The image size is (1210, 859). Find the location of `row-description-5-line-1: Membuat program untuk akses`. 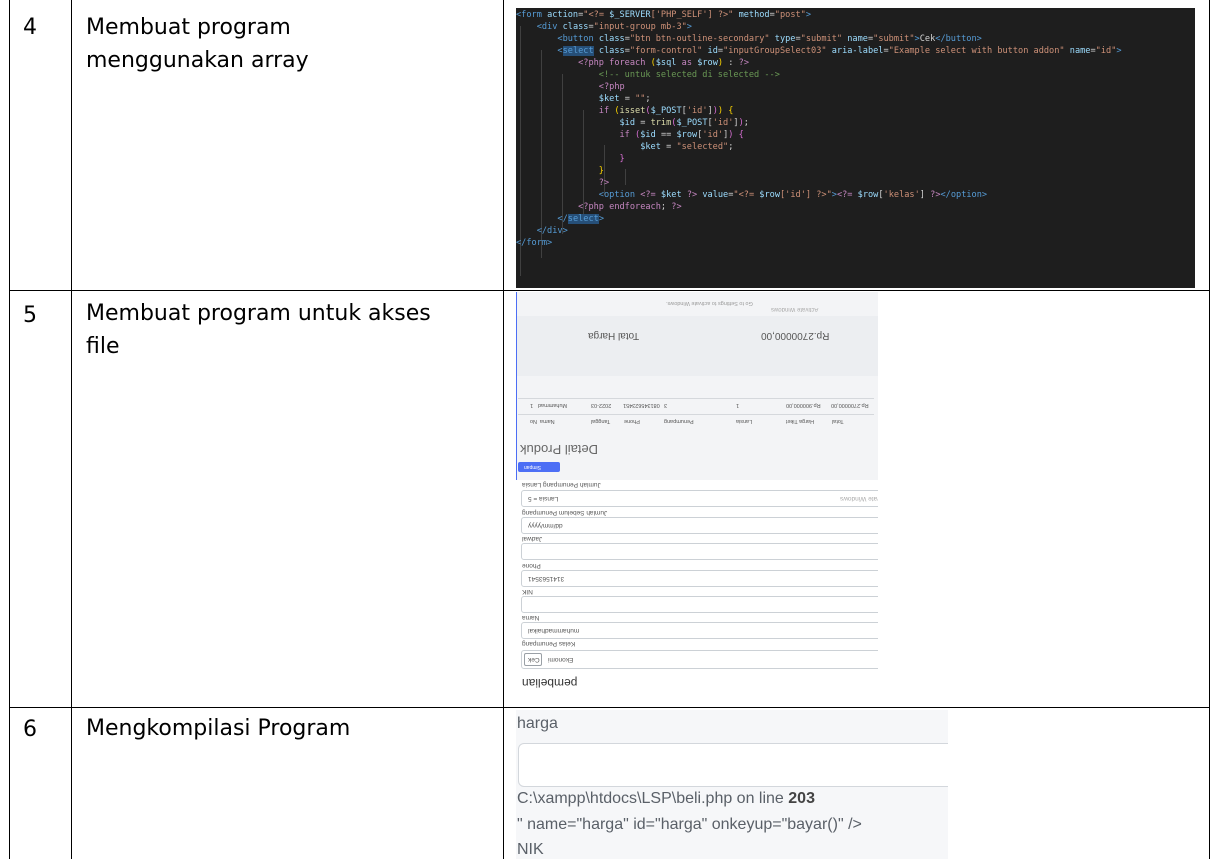

row-description-5-line-1: Membuat program untuk akses is located at coordinates (258, 313).